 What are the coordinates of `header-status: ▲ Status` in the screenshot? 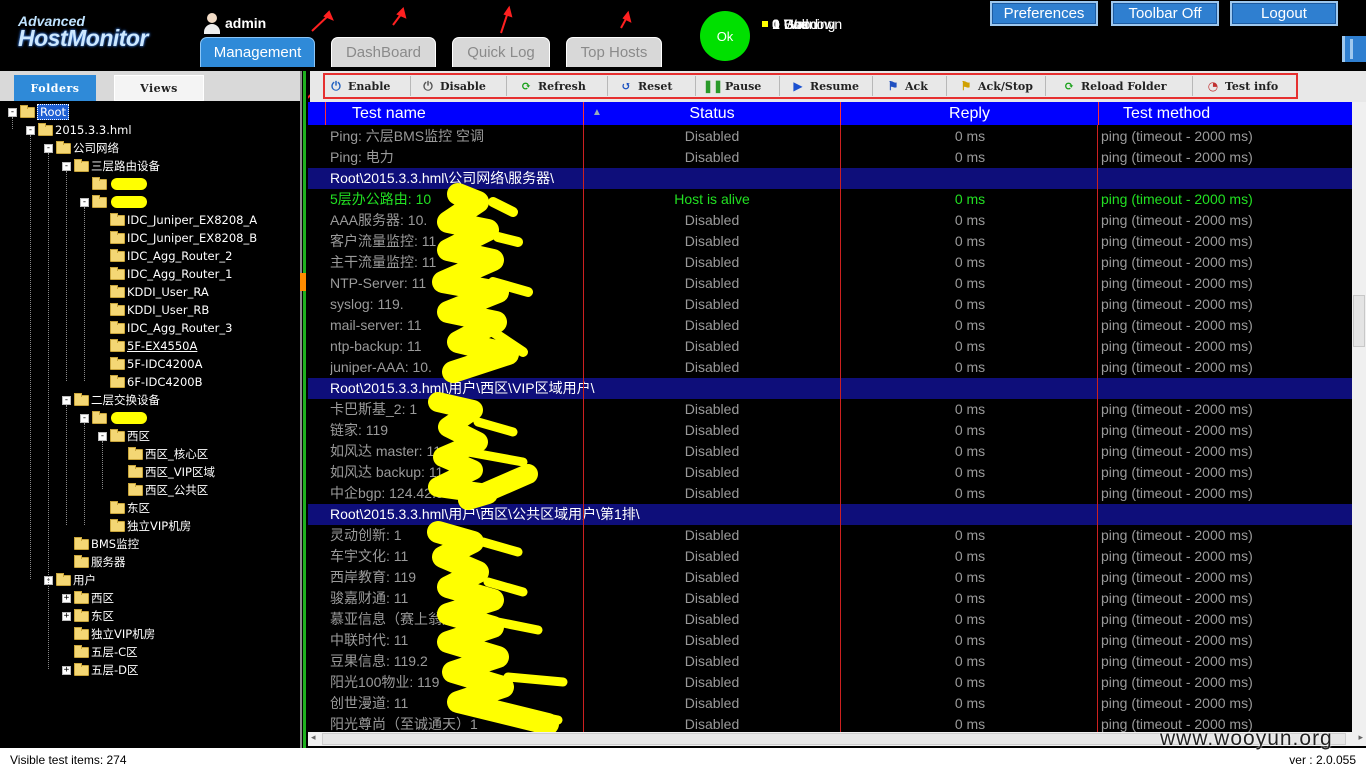 It's located at (712, 113).